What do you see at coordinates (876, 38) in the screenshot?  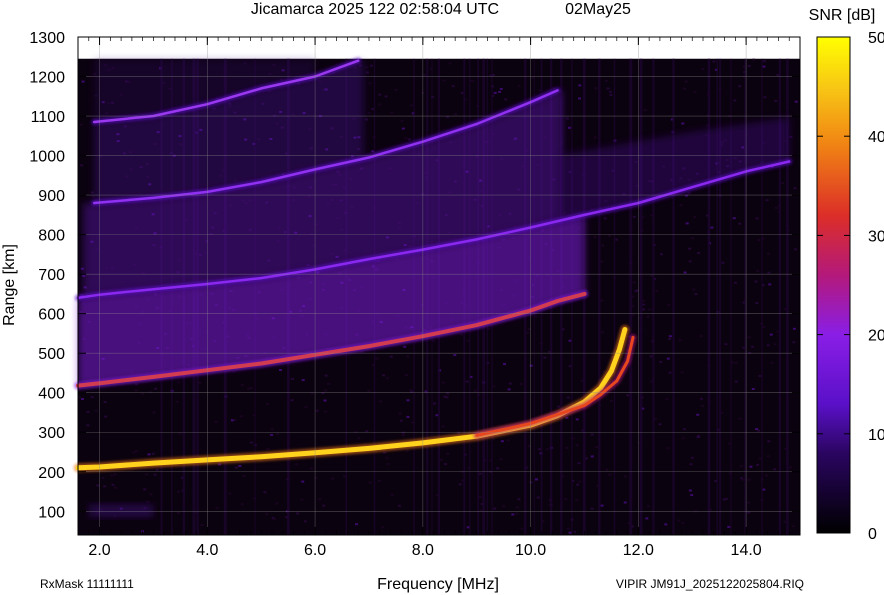 I see `colorbar-tick-label: 50` at bounding box center [876, 38].